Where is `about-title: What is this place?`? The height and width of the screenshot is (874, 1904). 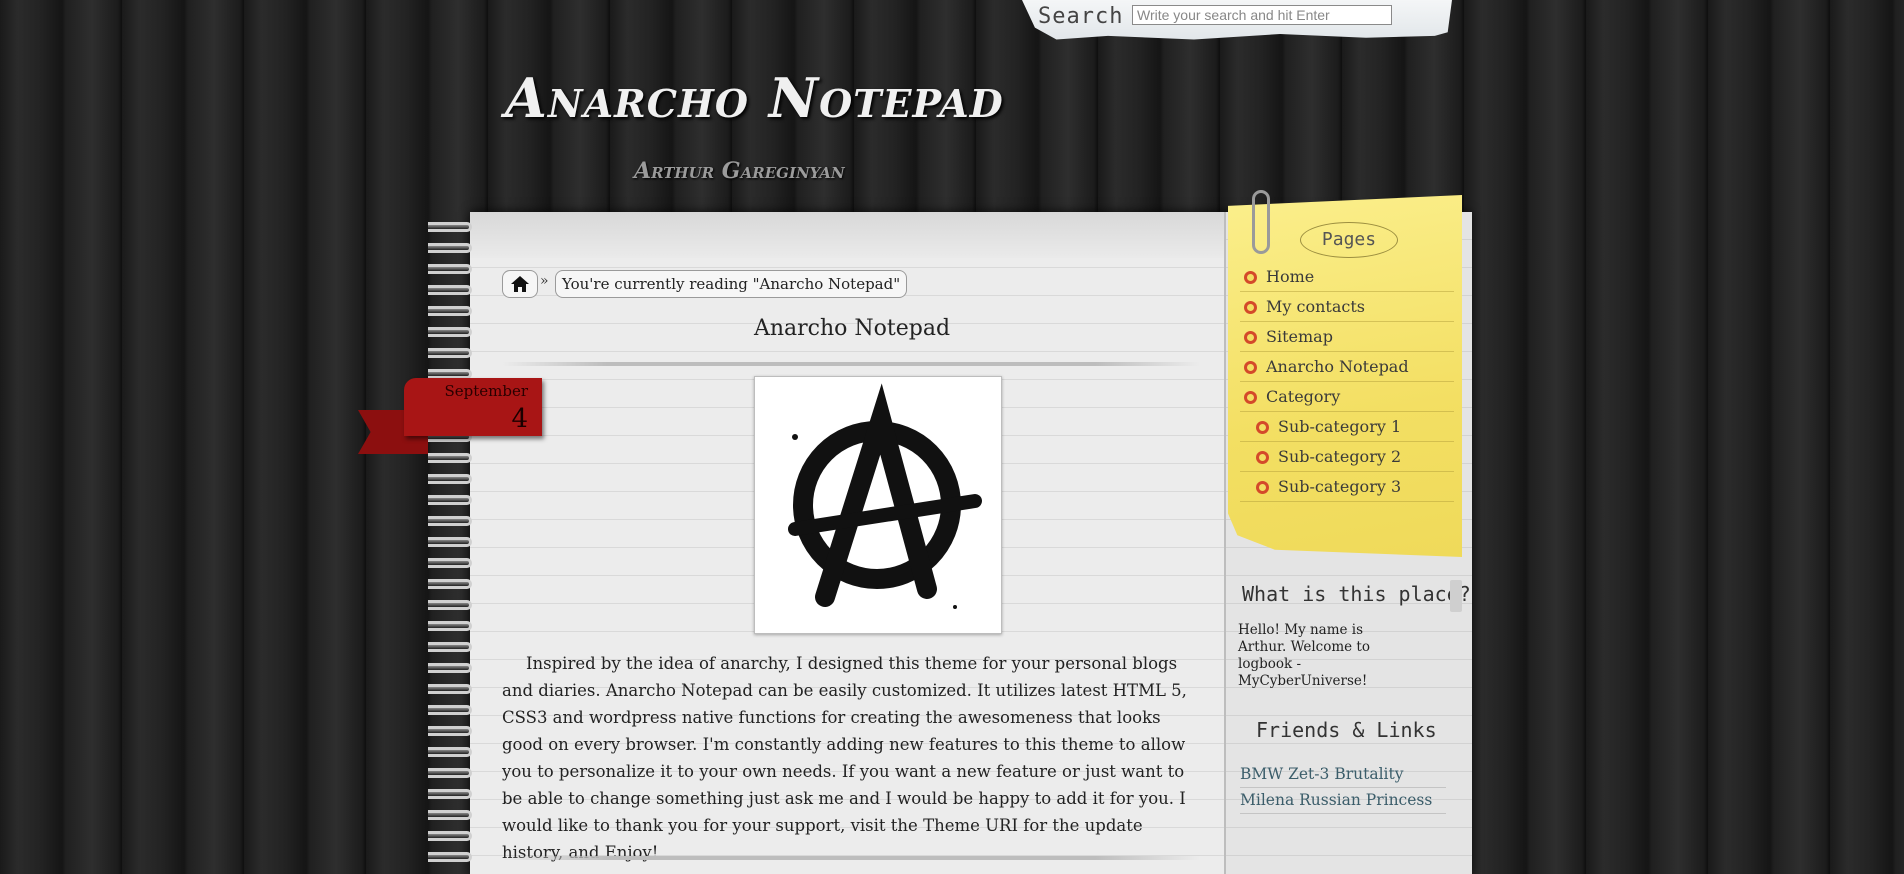 about-title: What is this place? is located at coordinates (1356, 594).